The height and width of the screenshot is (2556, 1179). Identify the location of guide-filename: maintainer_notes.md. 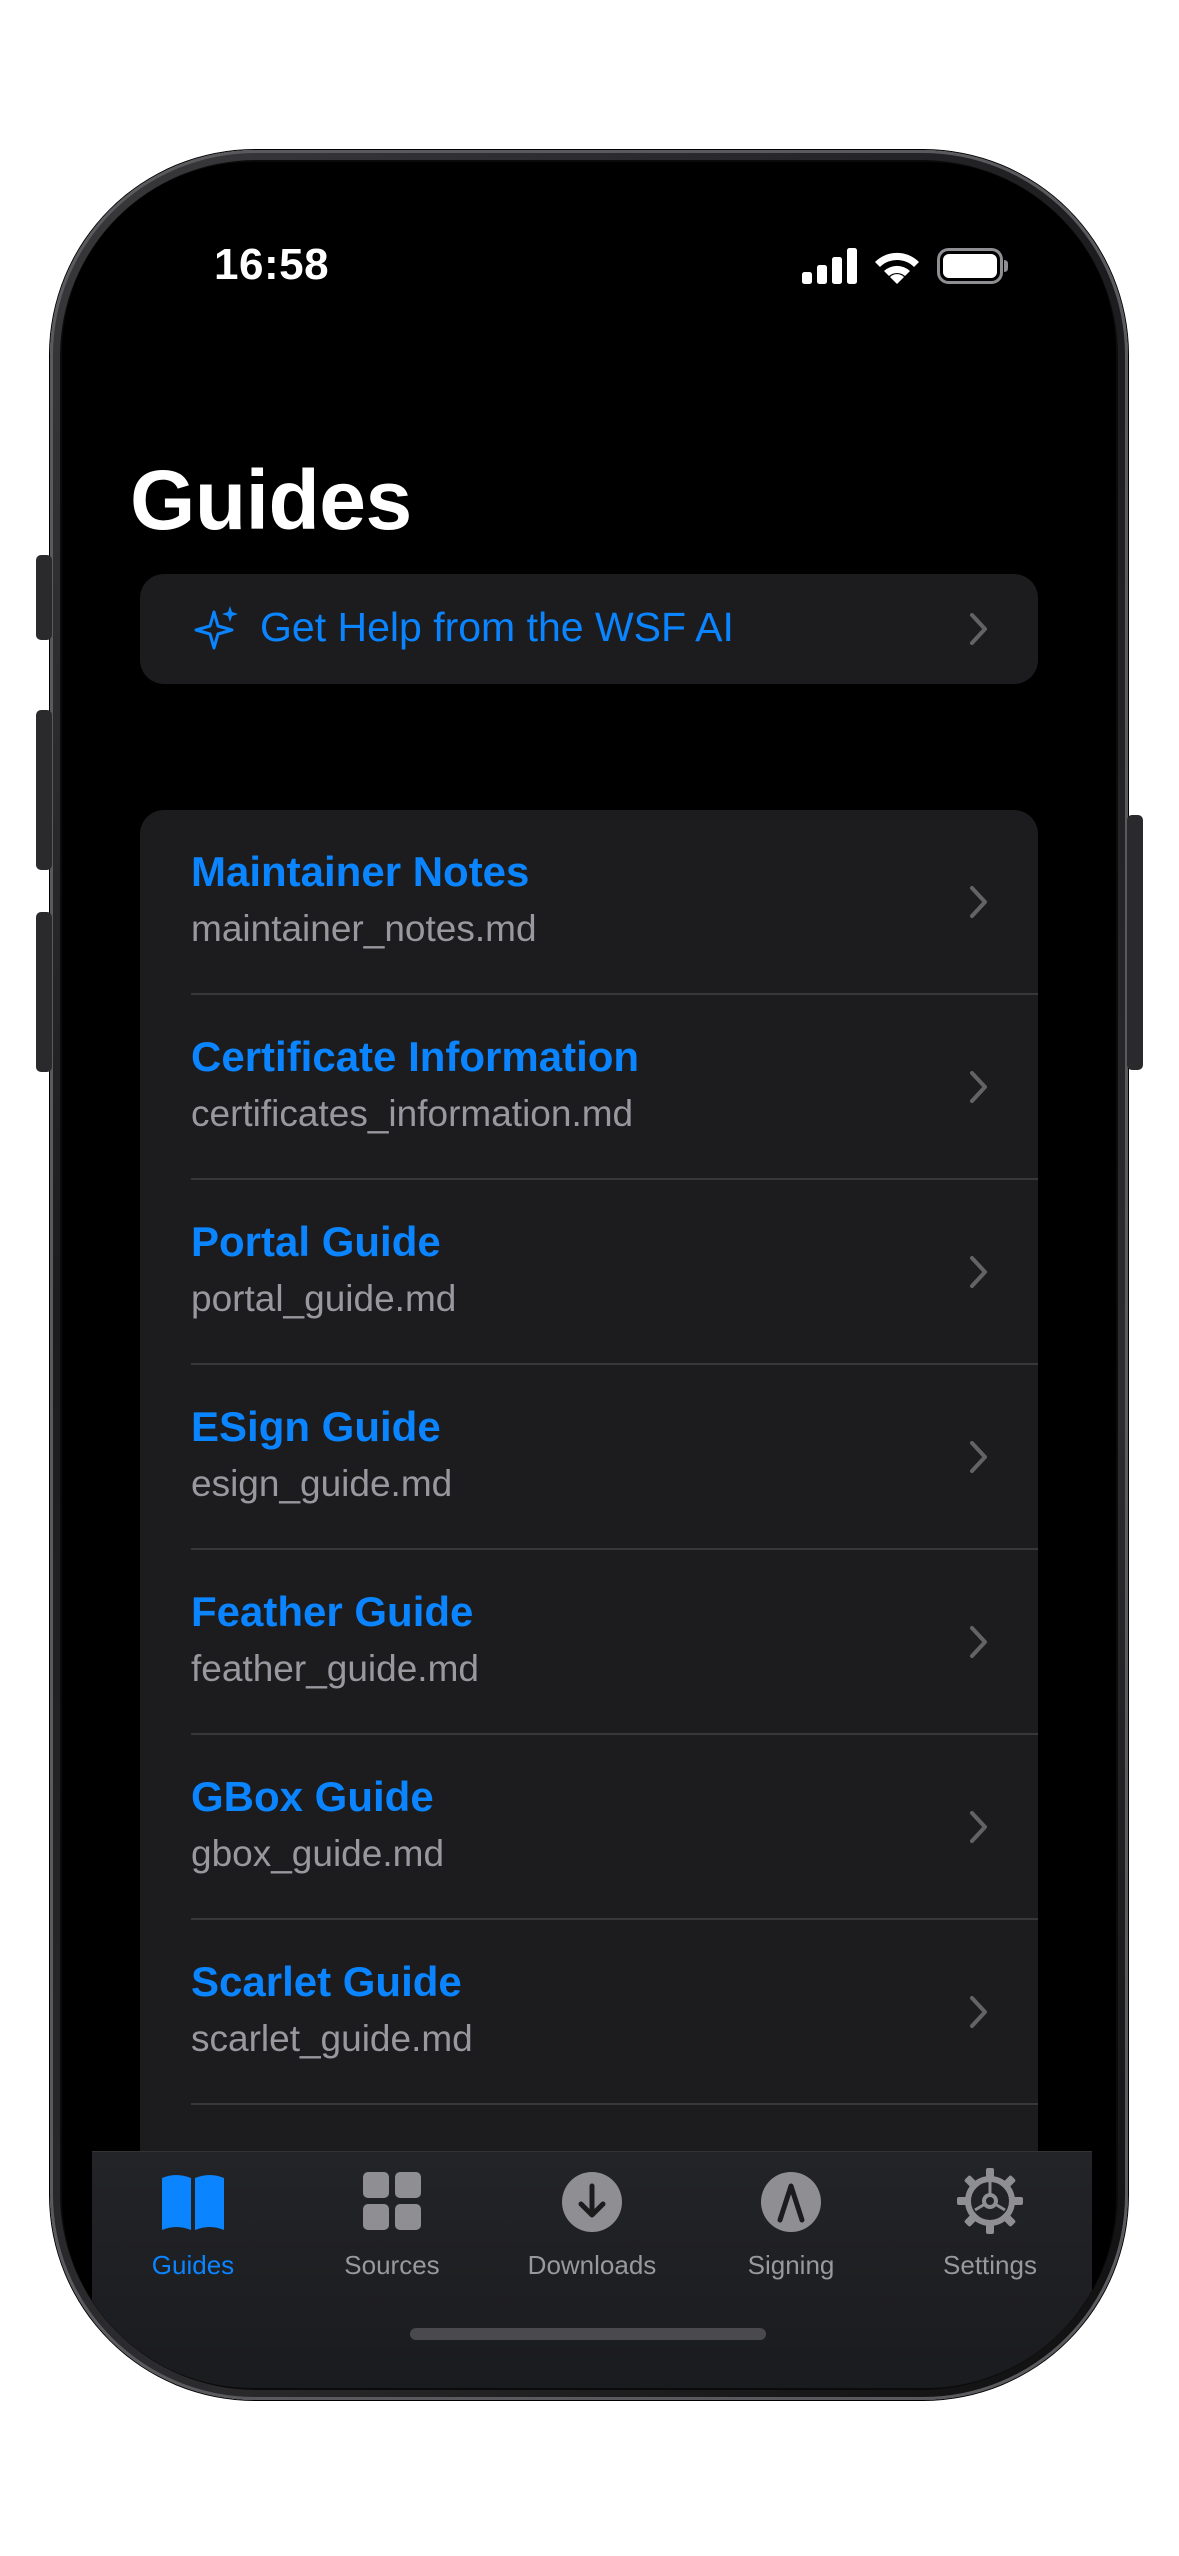
(364, 928).